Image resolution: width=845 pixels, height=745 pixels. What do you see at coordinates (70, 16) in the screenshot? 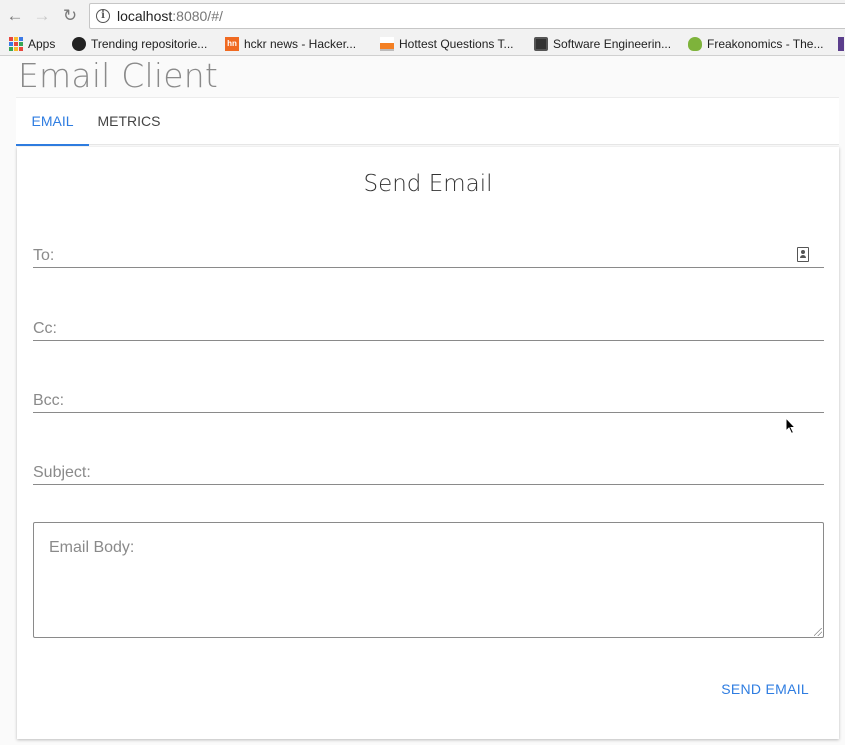
I see `reload-icon: ↻` at bounding box center [70, 16].